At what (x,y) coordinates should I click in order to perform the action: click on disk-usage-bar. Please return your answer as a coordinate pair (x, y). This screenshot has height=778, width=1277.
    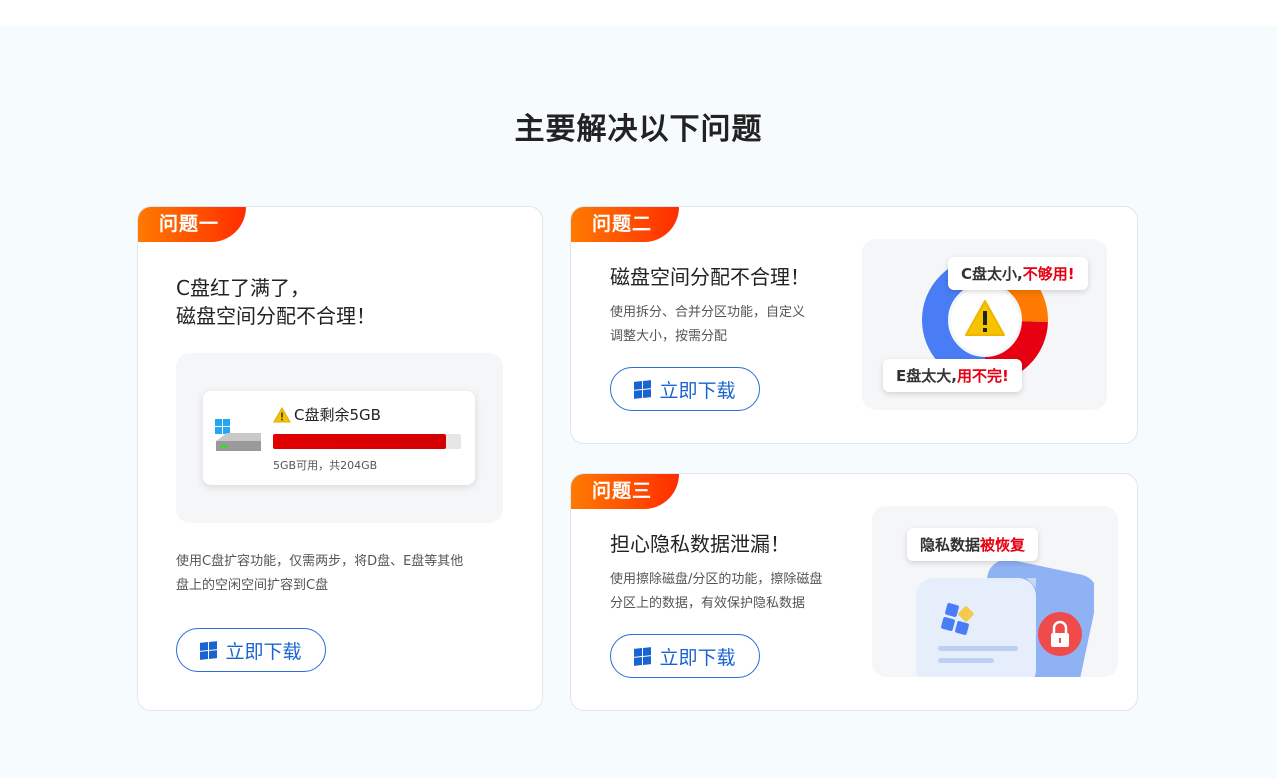
    Looking at the image, I should click on (367, 441).